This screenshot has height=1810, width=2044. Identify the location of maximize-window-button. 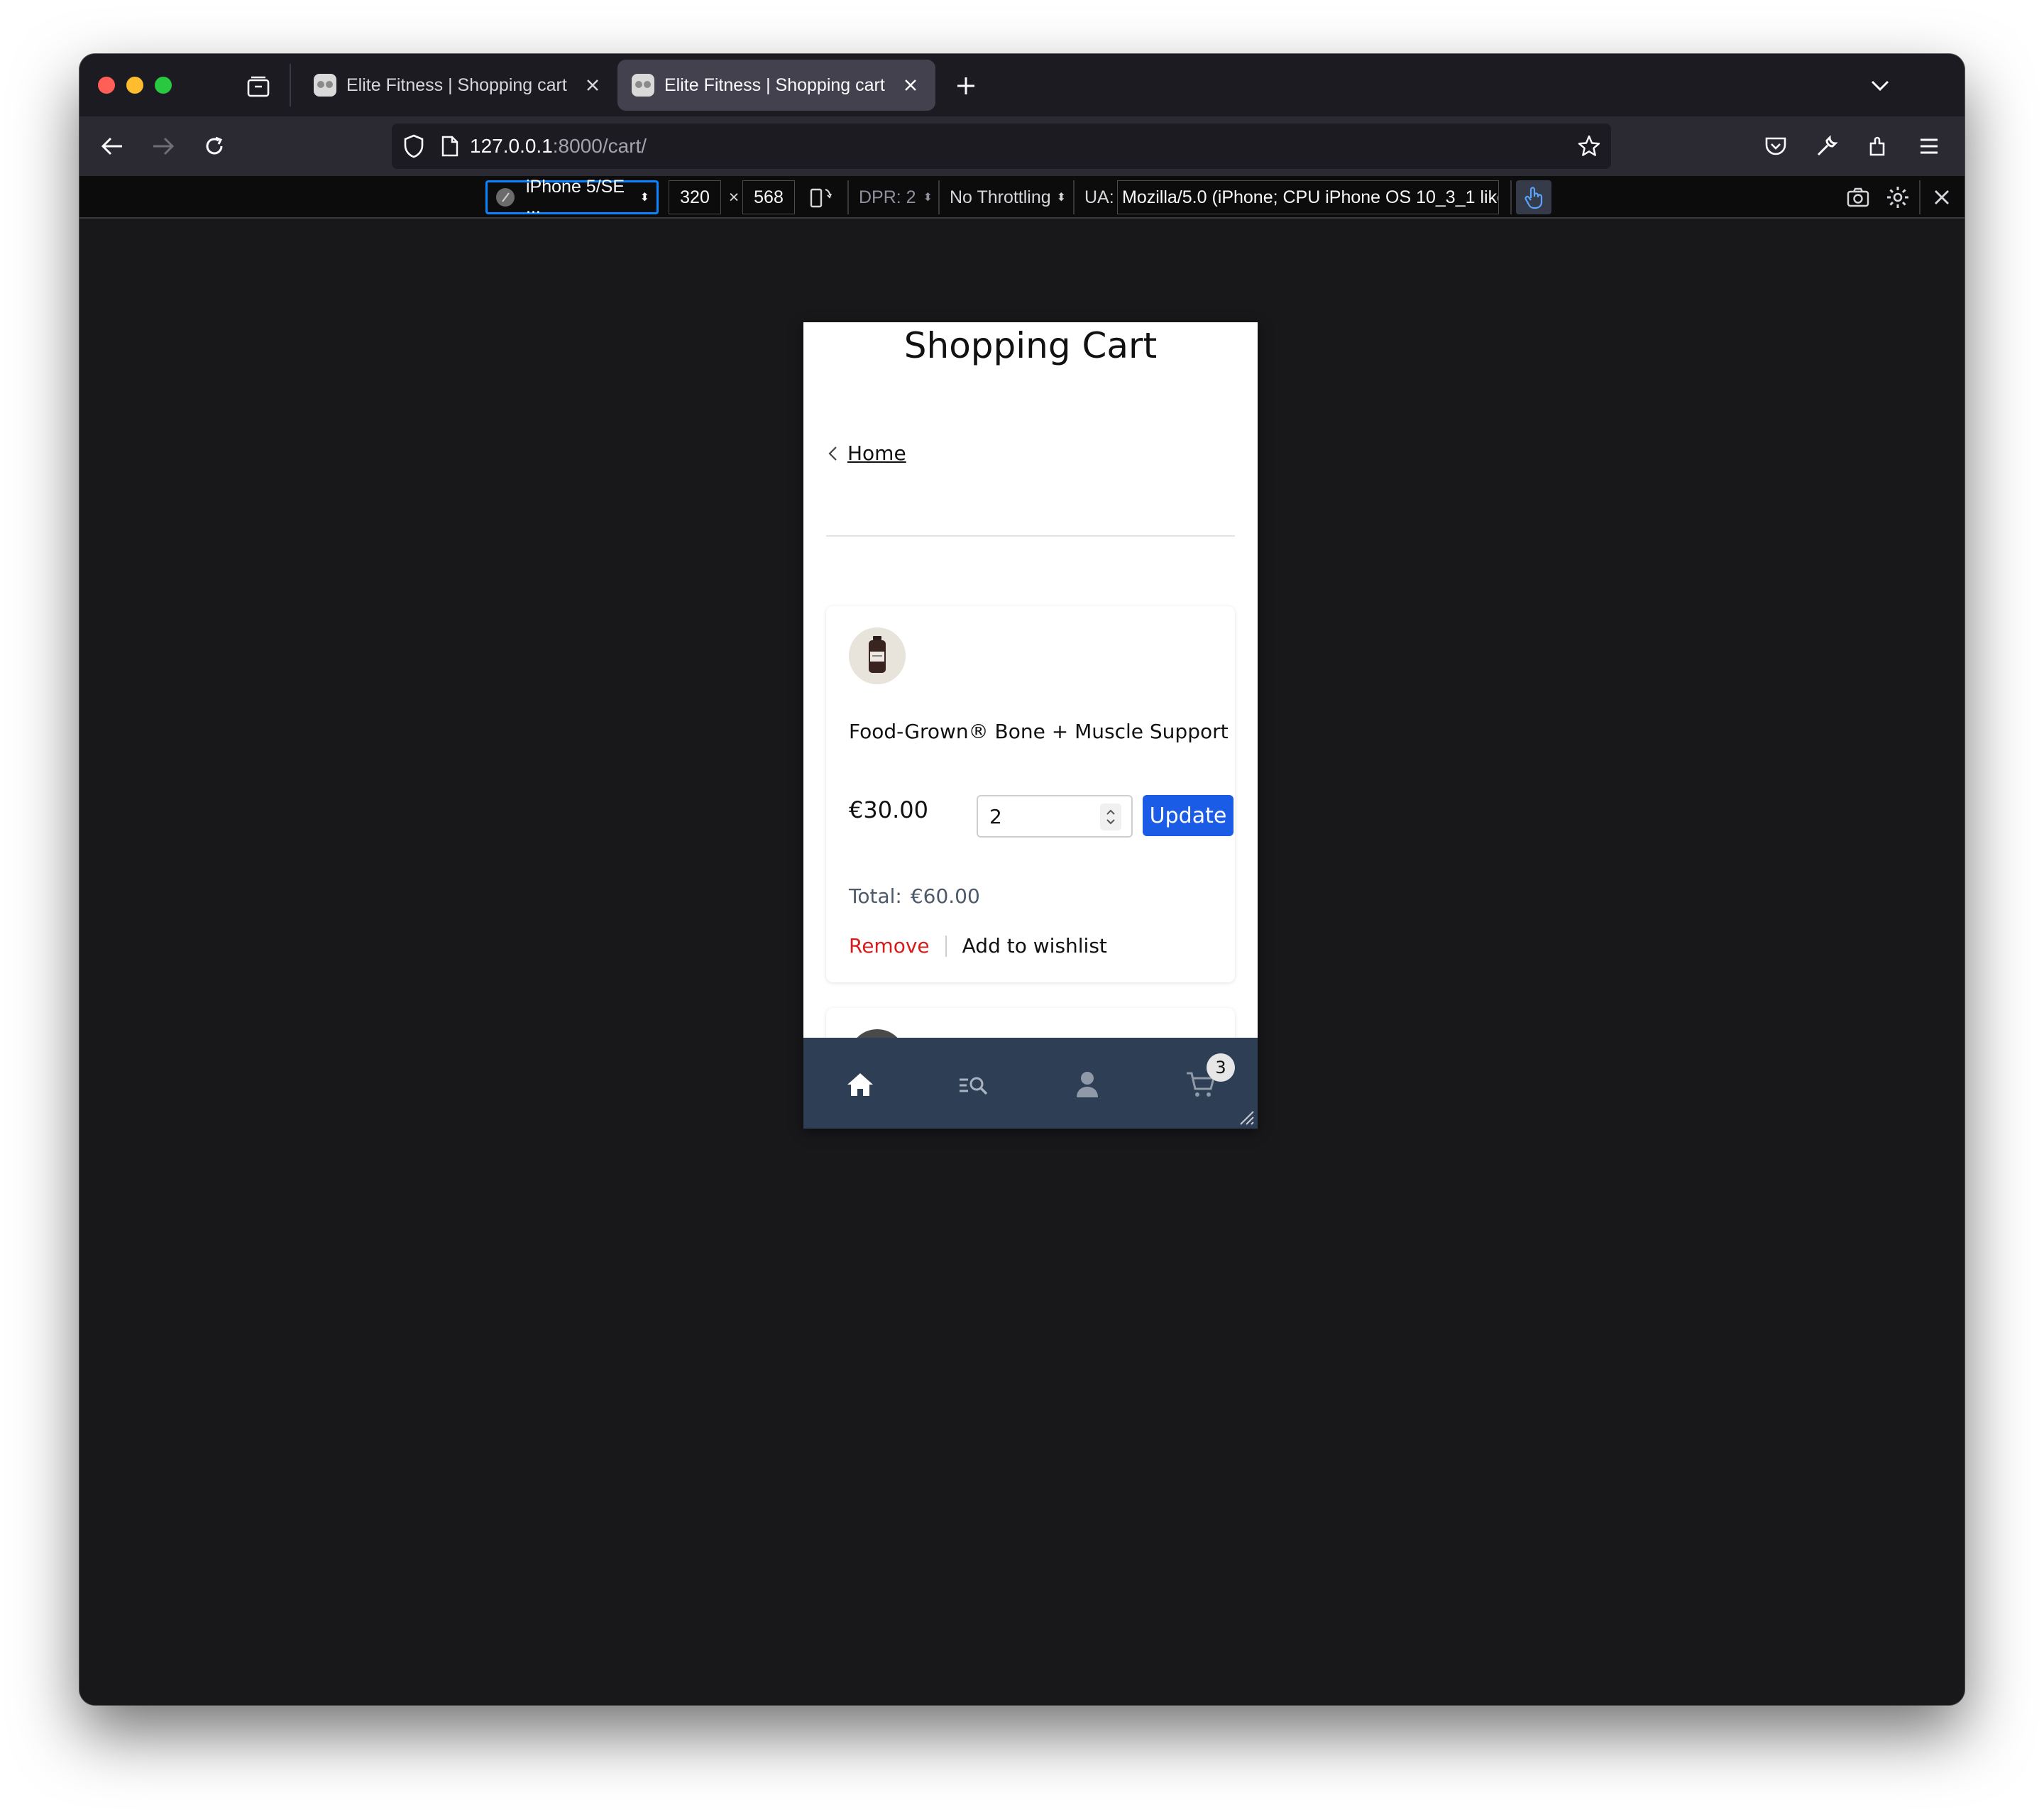
(163, 85).